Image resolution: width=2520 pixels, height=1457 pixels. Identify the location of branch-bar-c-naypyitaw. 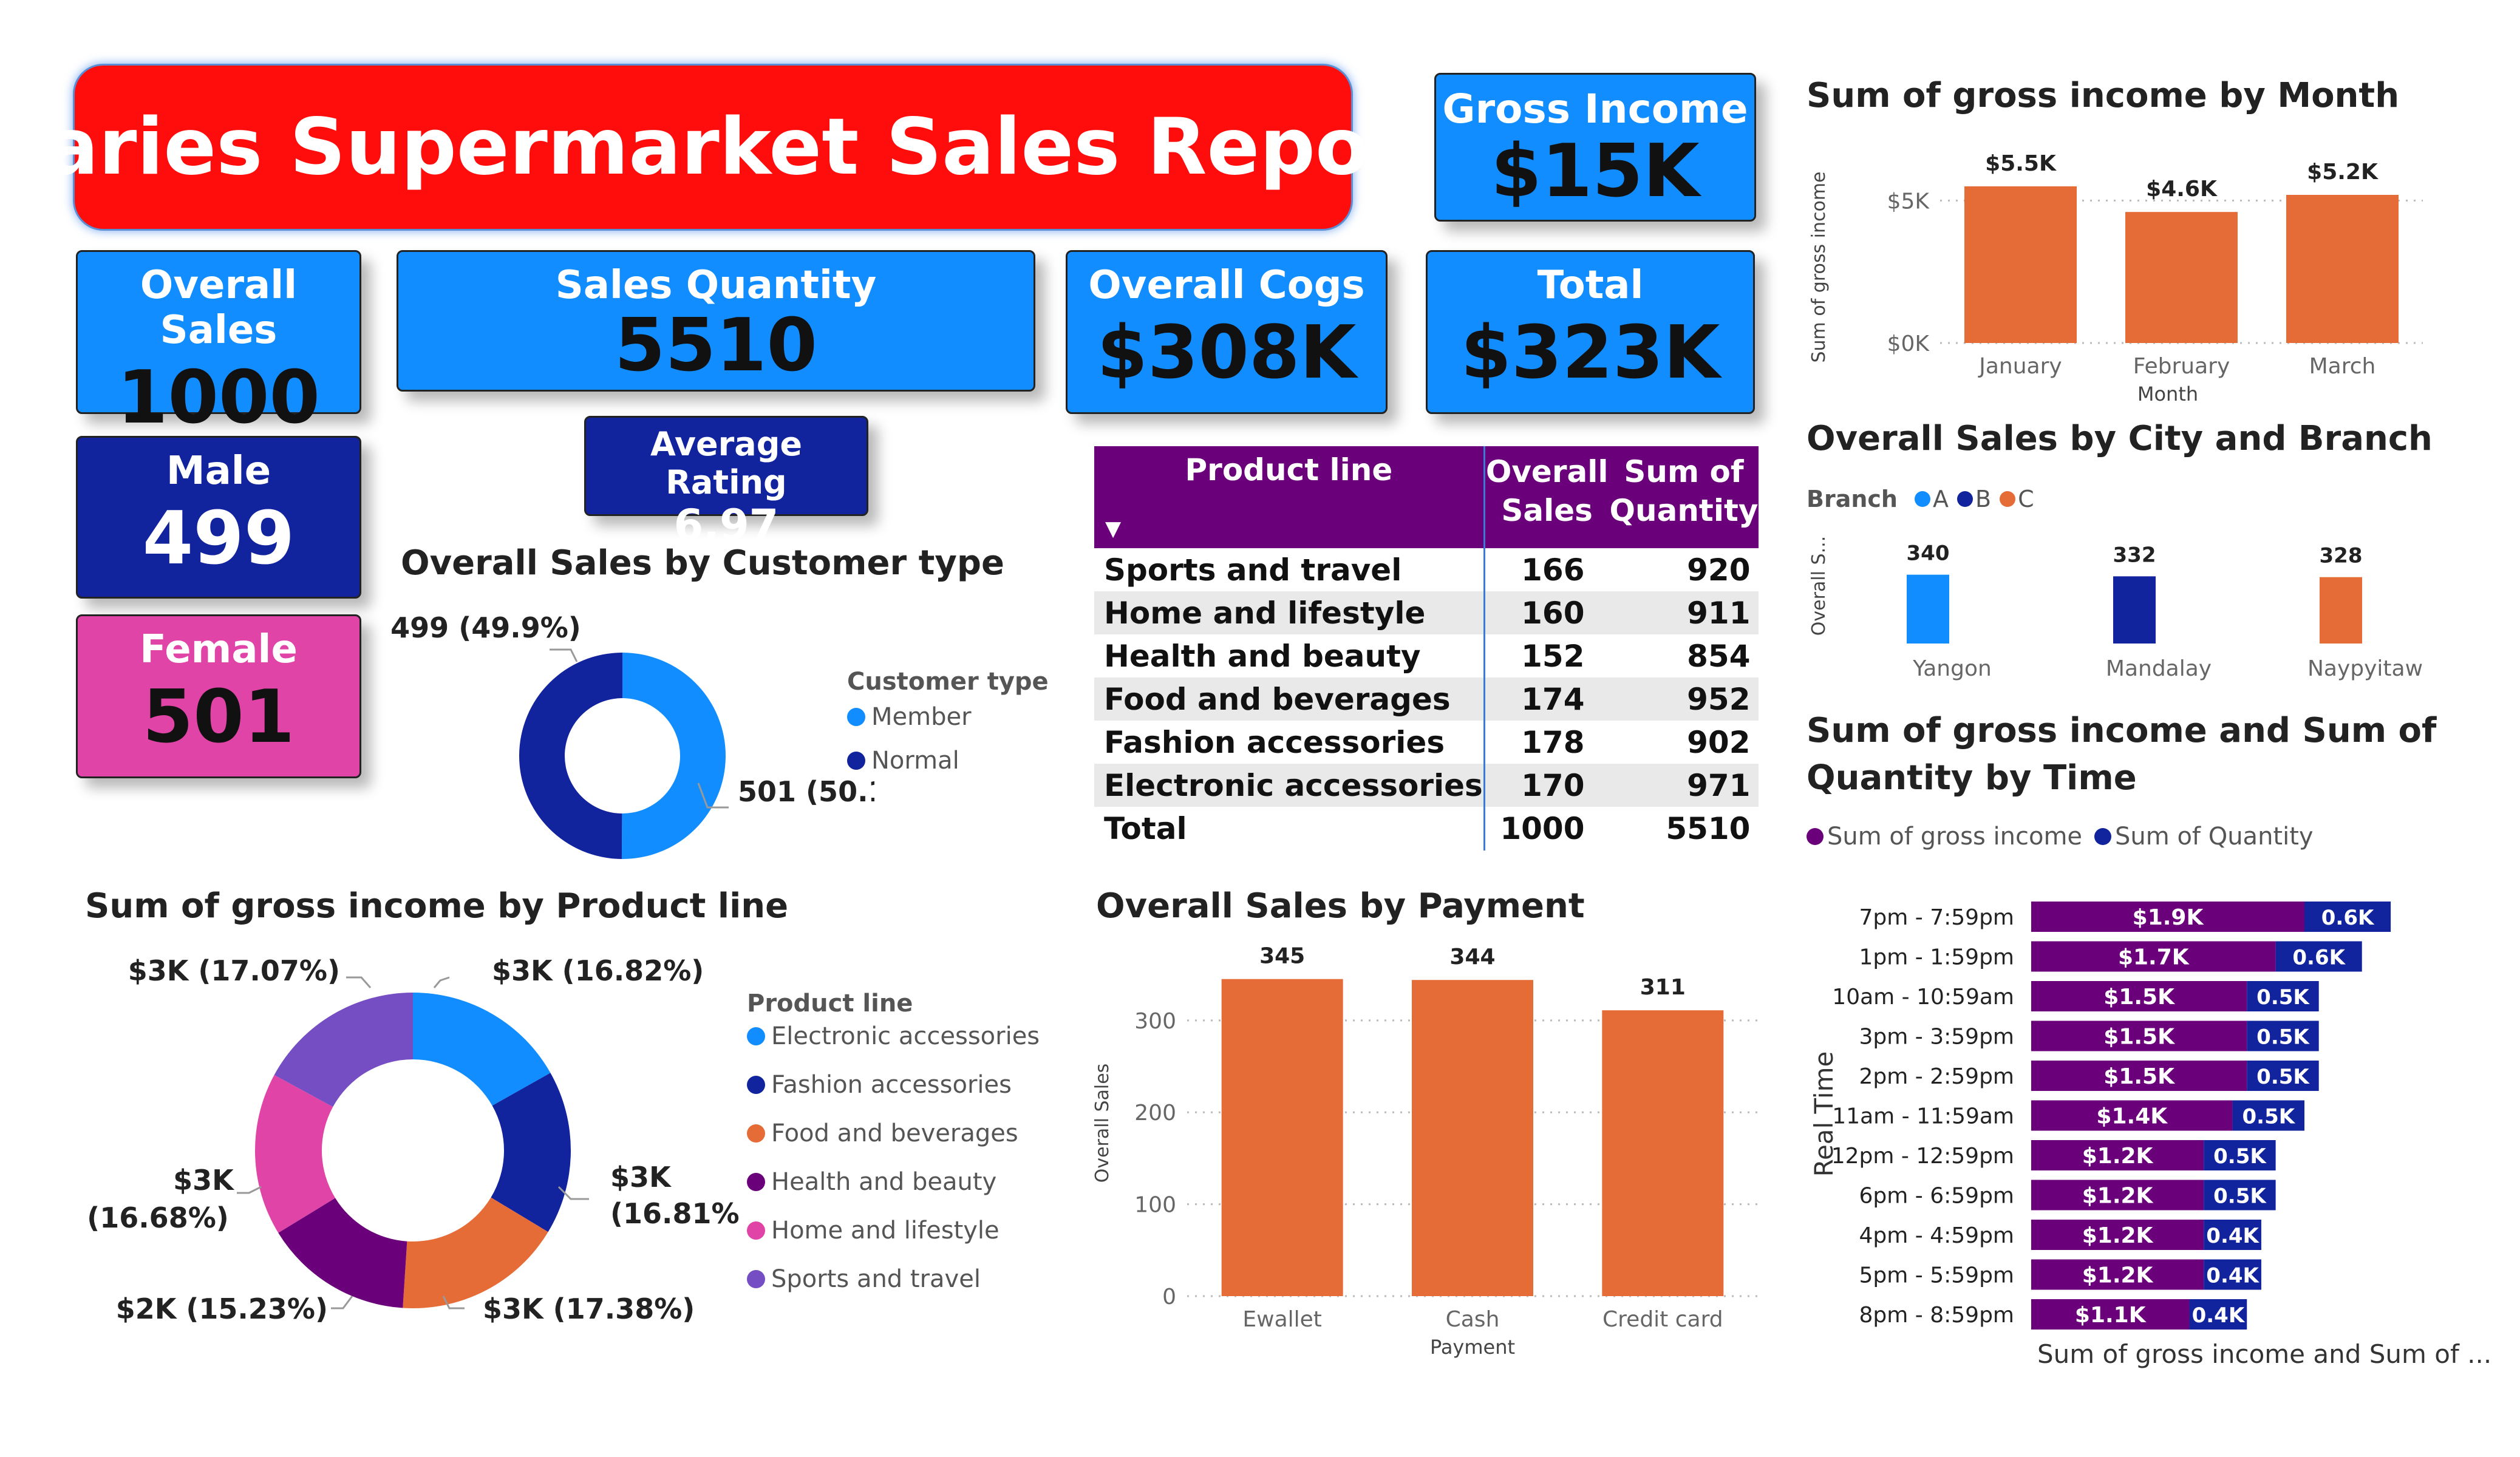
(2341, 610).